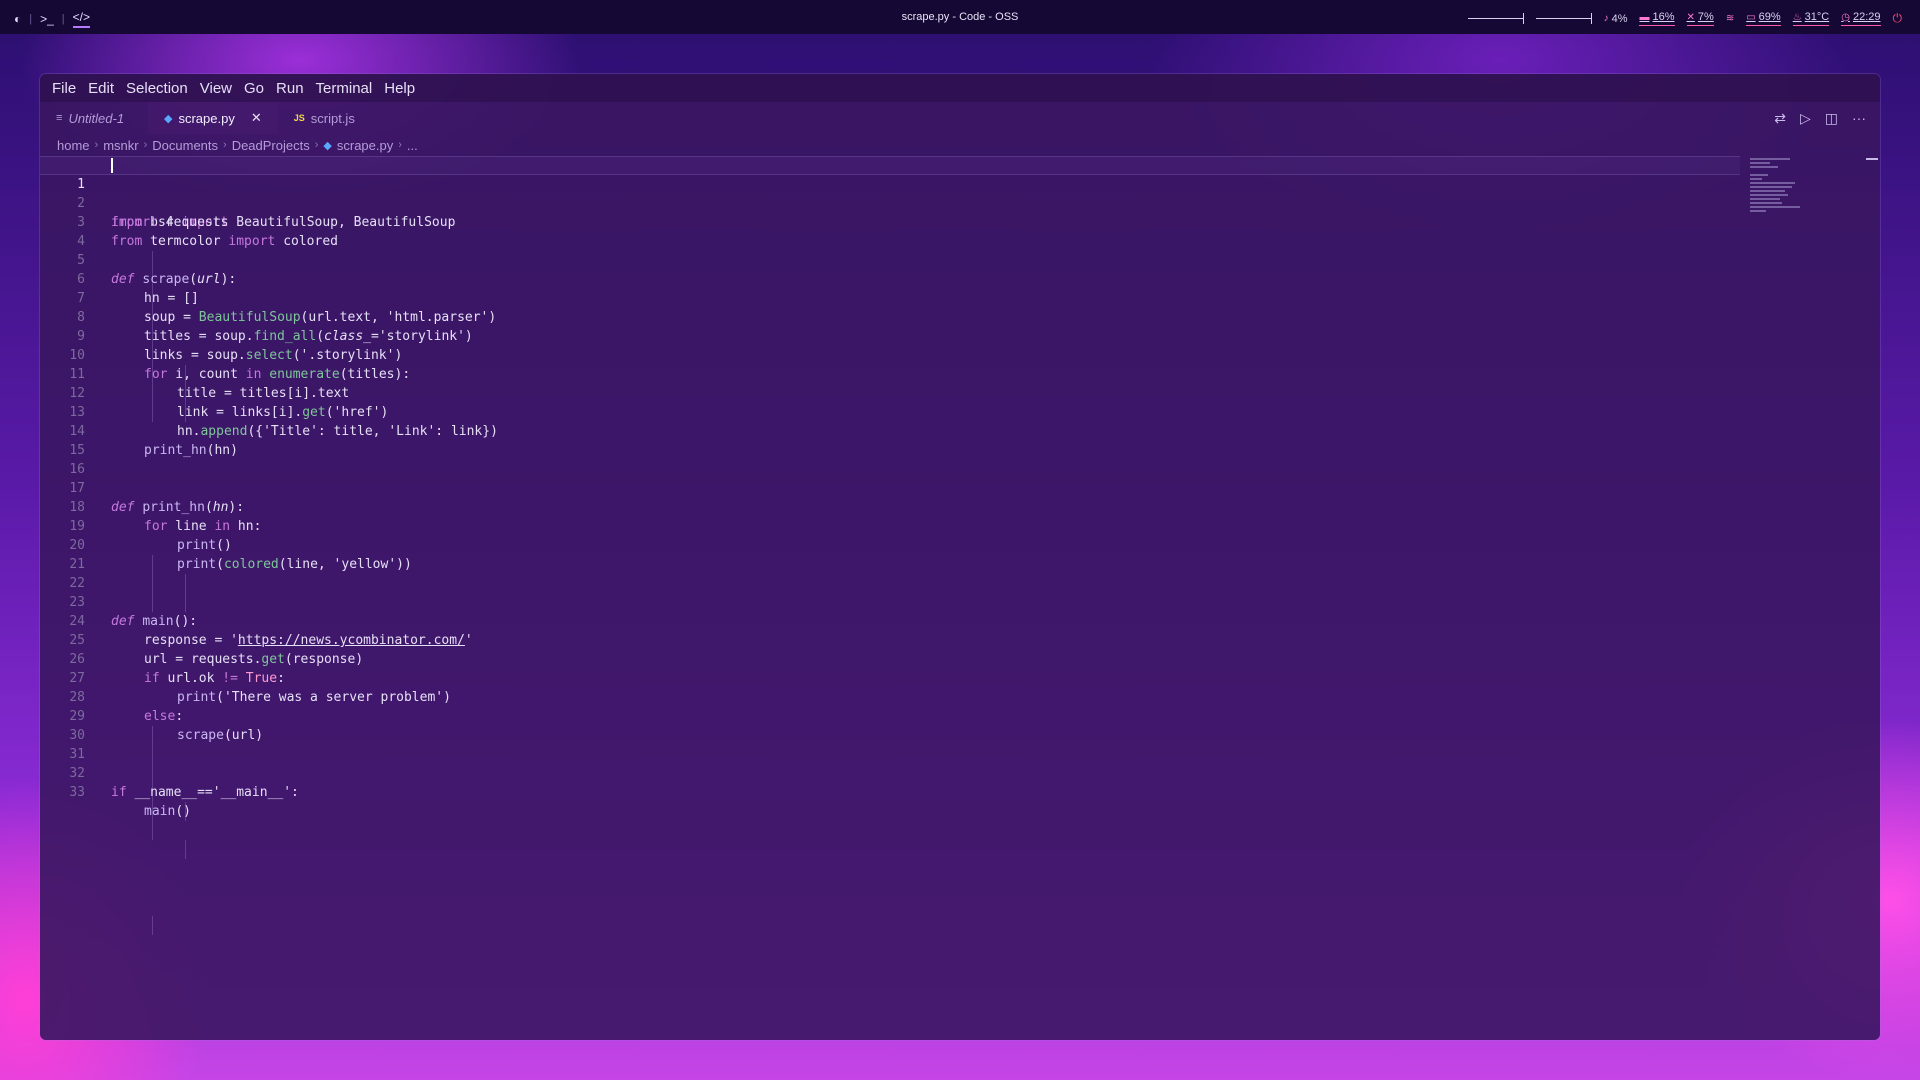 Image resolution: width=1920 pixels, height=1080 pixels. What do you see at coordinates (890, 573) in the screenshot?
I see `code-line: 22` at bounding box center [890, 573].